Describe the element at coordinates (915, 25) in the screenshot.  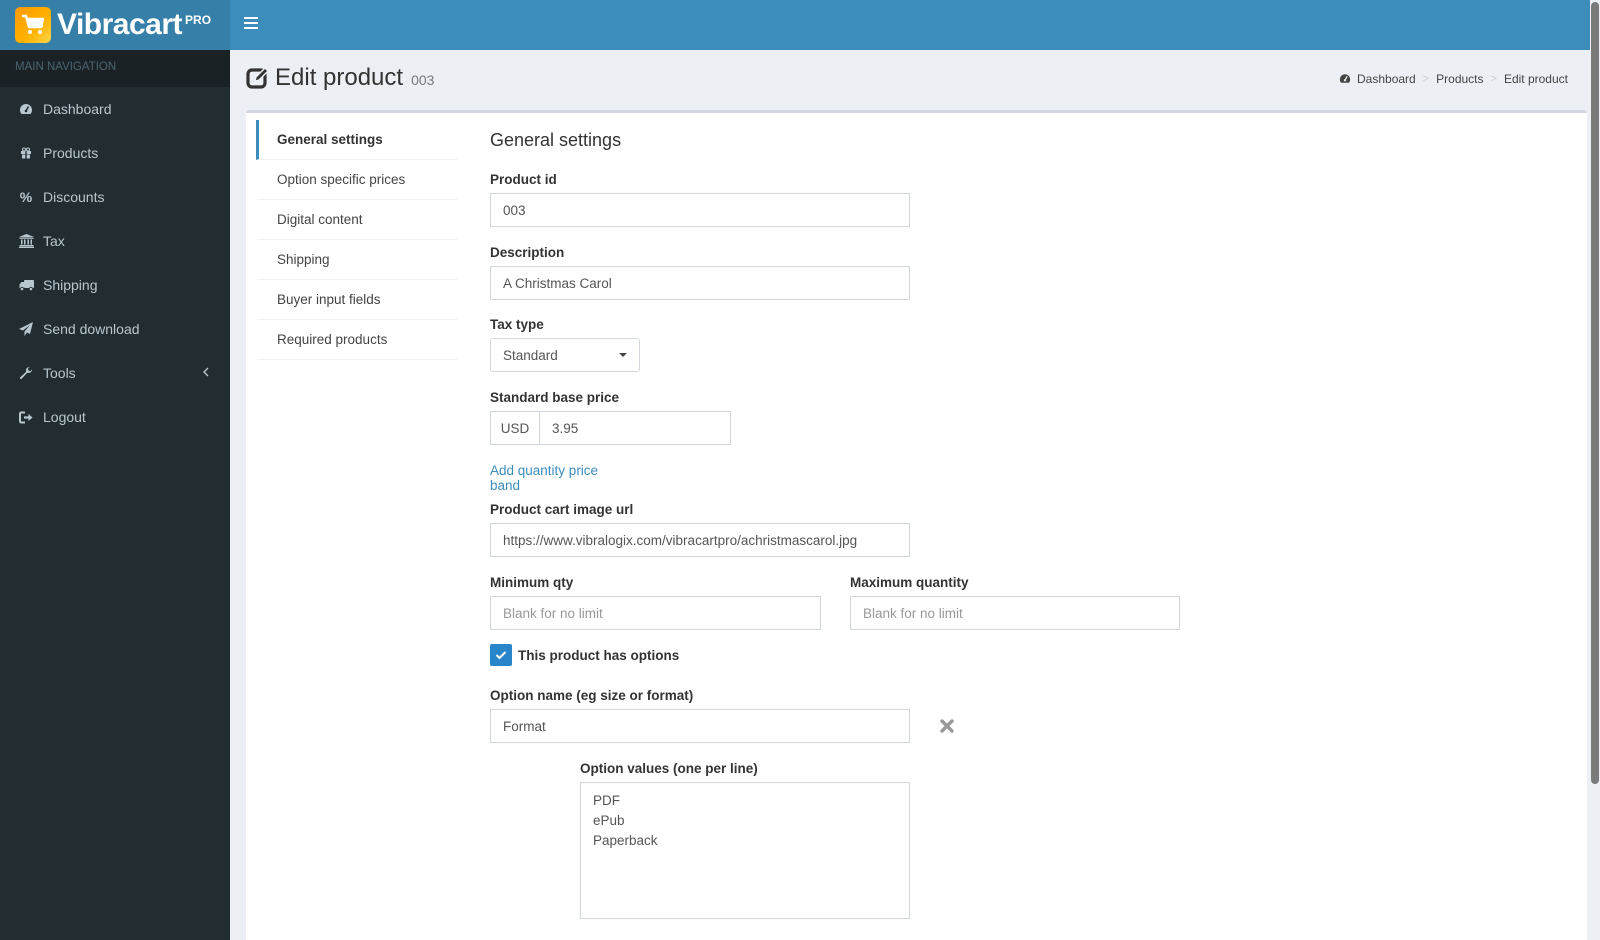
I see `top-navbar` at that location.